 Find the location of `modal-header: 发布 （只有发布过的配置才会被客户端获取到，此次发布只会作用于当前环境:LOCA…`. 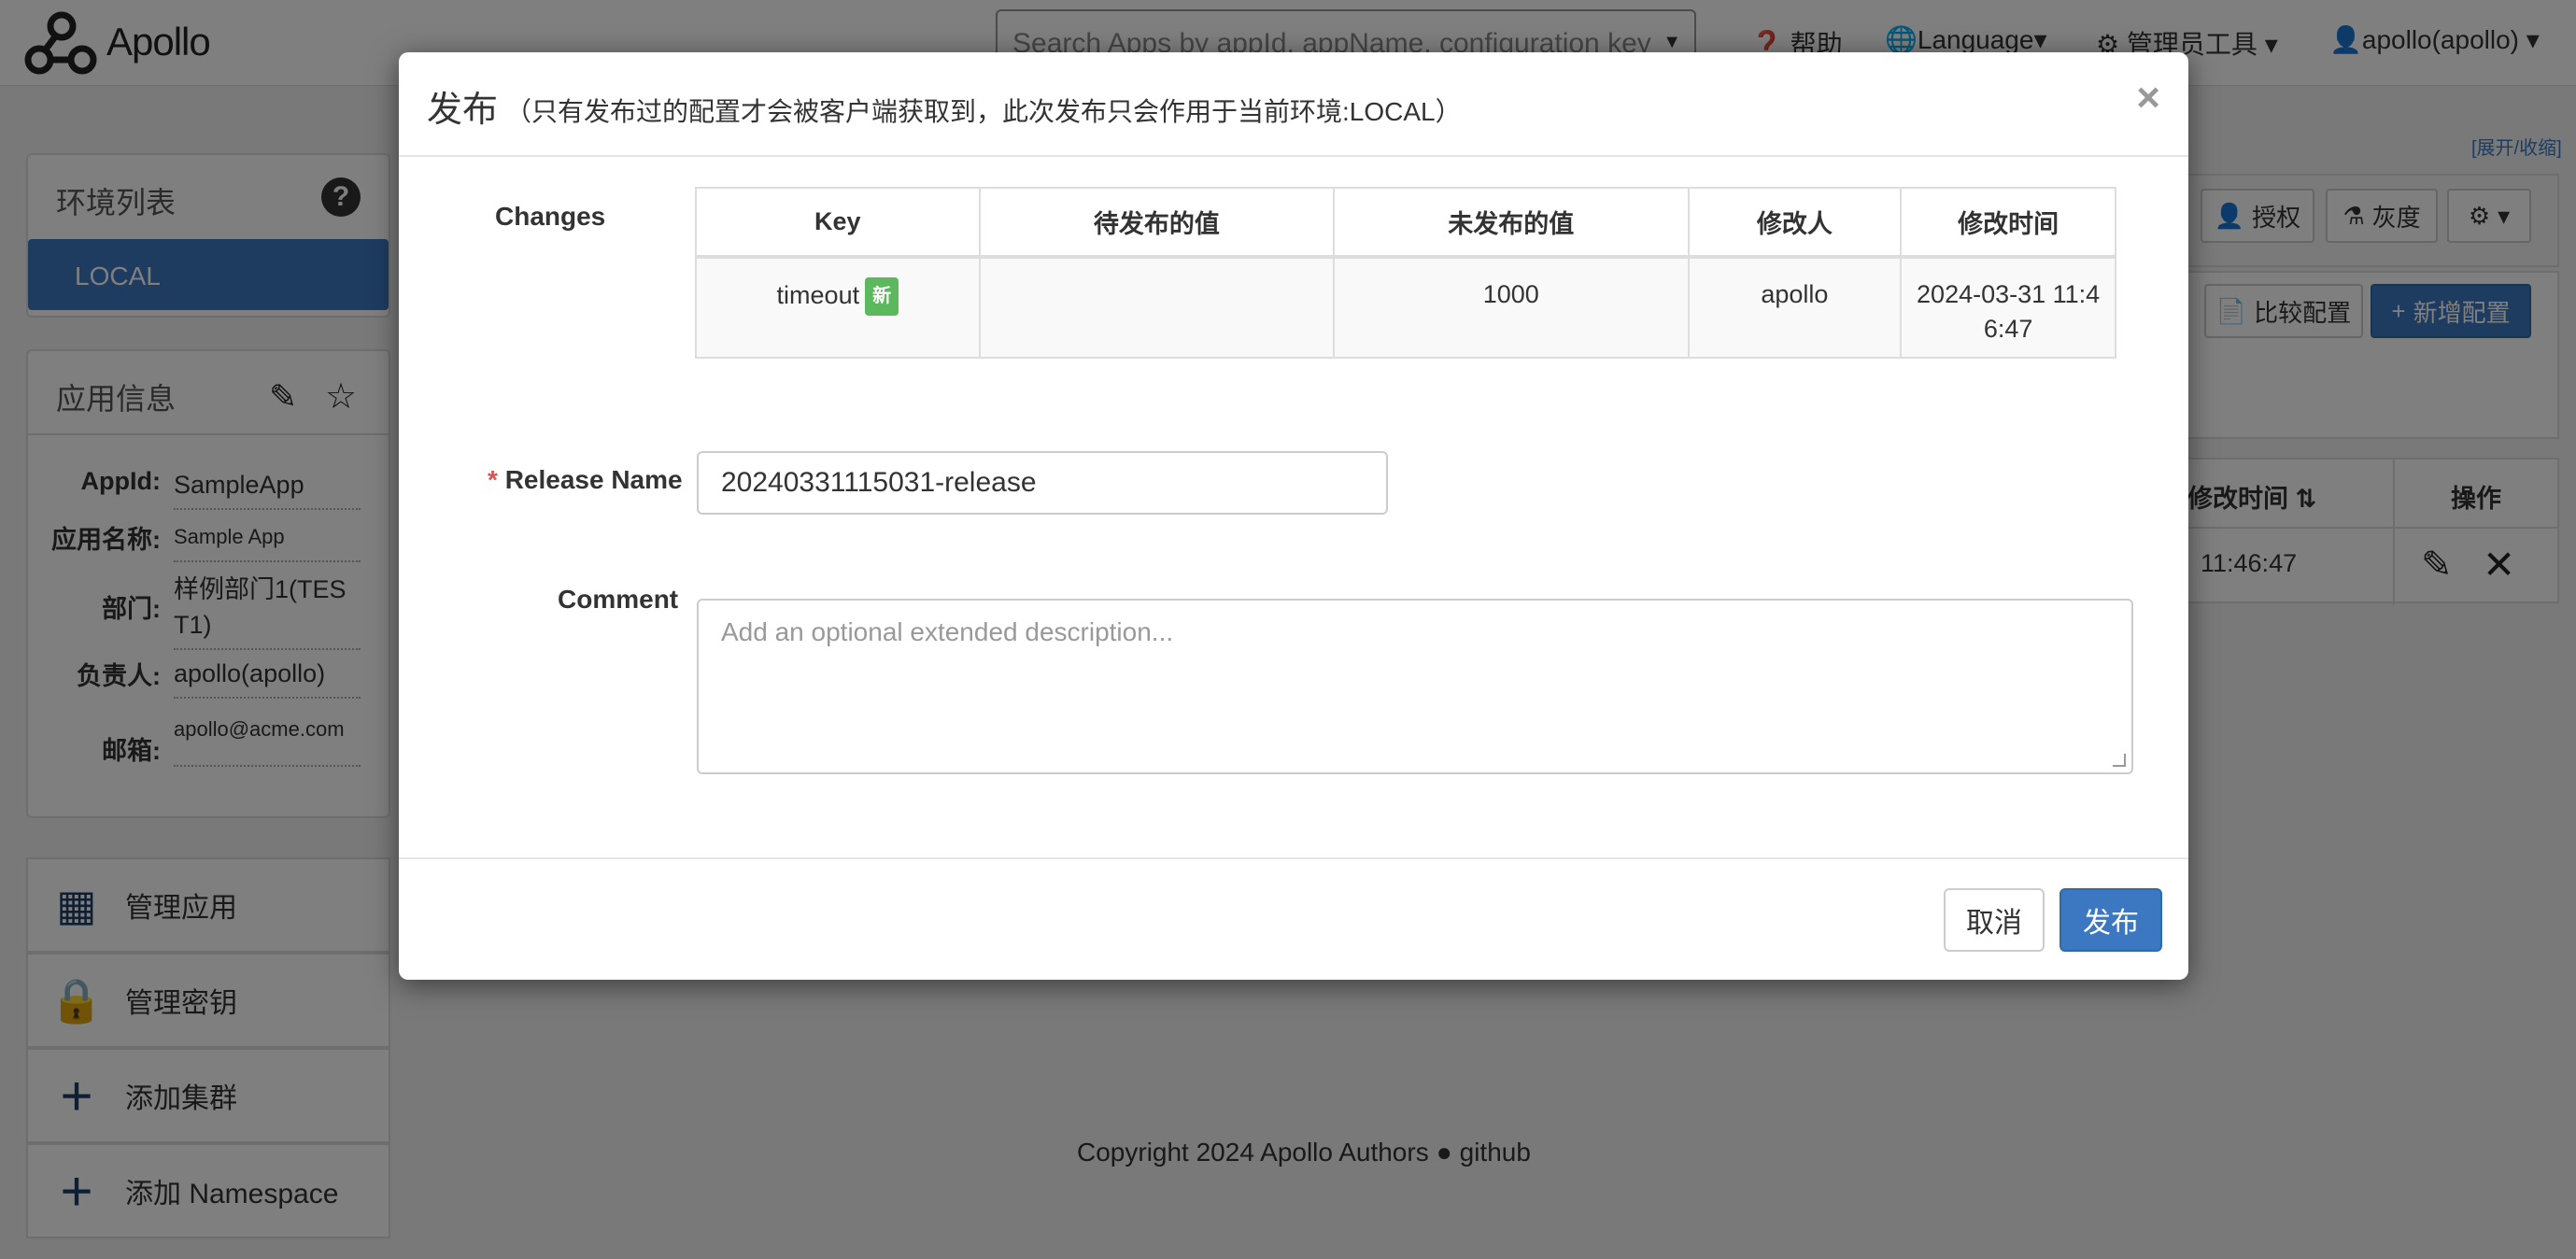

modal-header: 发布 （只有发布过的配置才会被客户端获取到，此次发布只会作用于当前环境:LOCA… is located at coordinates (1293, 104).